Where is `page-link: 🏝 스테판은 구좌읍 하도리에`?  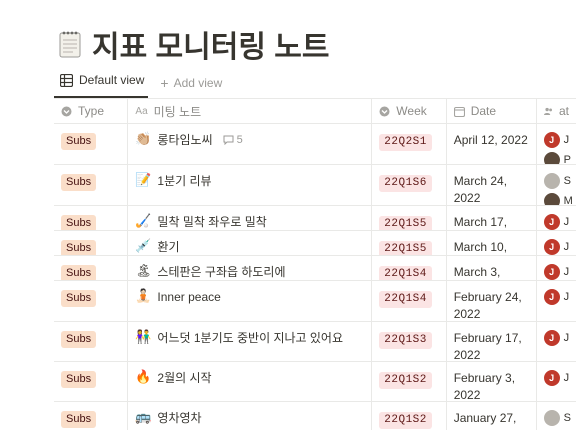 page-link: 🏝 스테판은 구좌읍 하도리에 is located at coordinates (249, 272).